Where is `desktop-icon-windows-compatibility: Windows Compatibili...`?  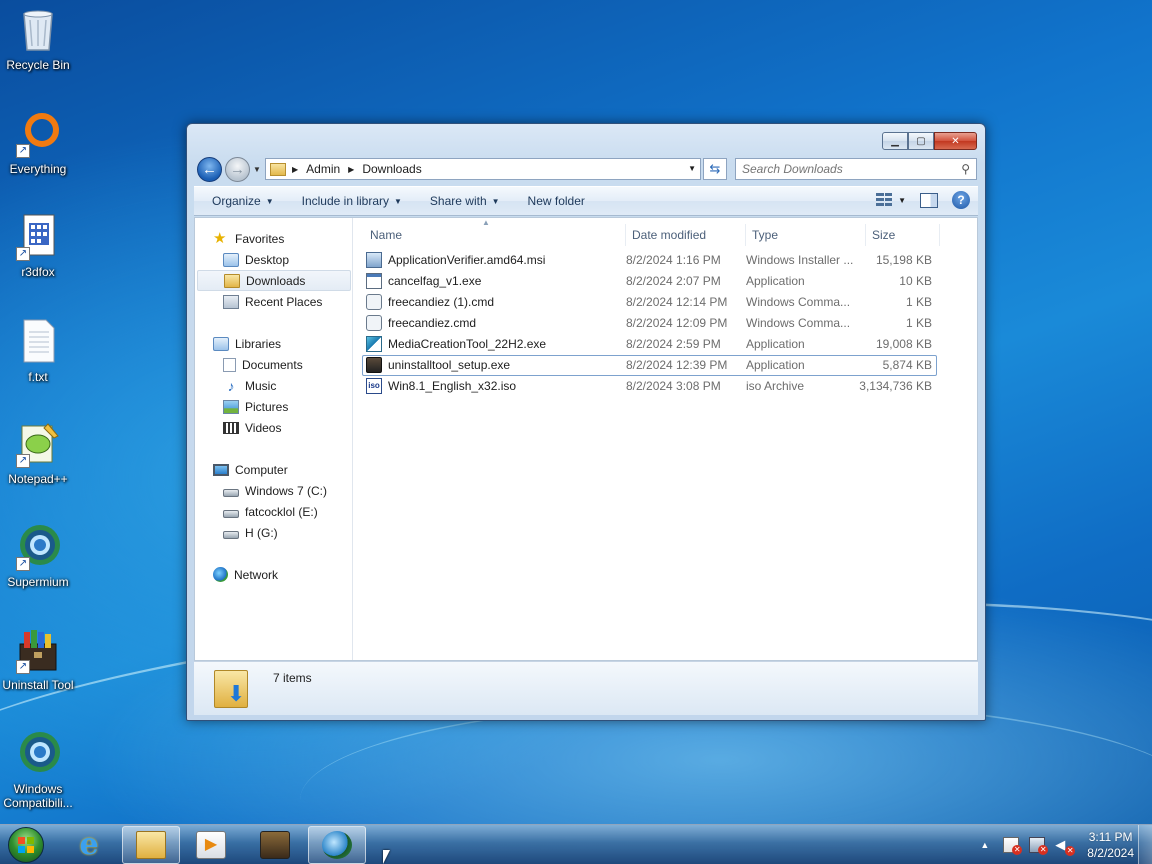 desktop-icon-windows-compatibility: Windows Compatibili... is located at coordinates (38, 770).